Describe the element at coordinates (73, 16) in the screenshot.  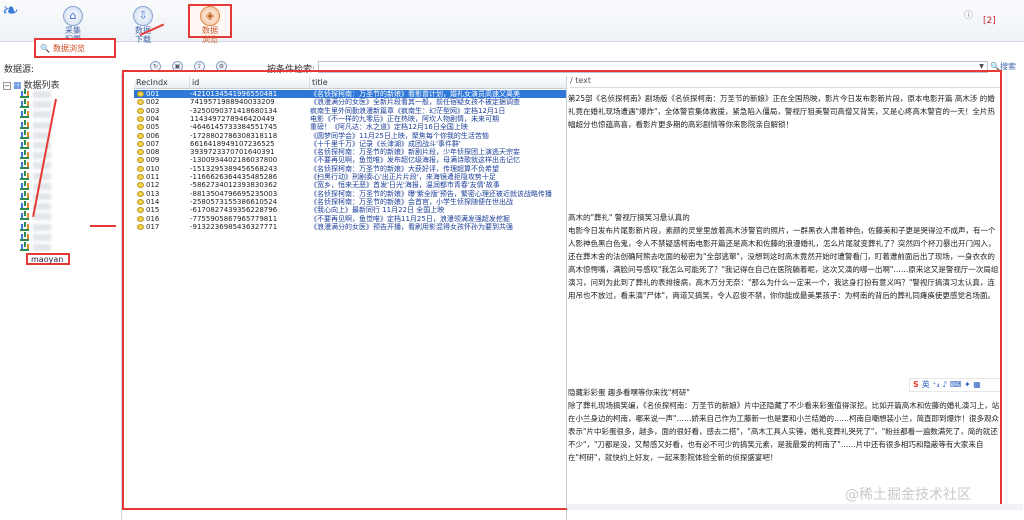
I see `home-icon: ⌂` at that location.